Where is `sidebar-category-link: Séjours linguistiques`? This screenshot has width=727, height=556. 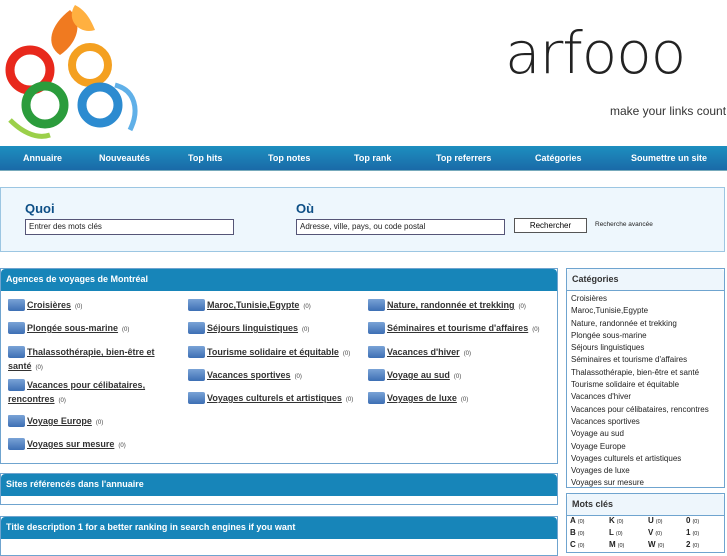
sidebar-category-link: Séjours linguistiques is located at coordinates (645, 348).